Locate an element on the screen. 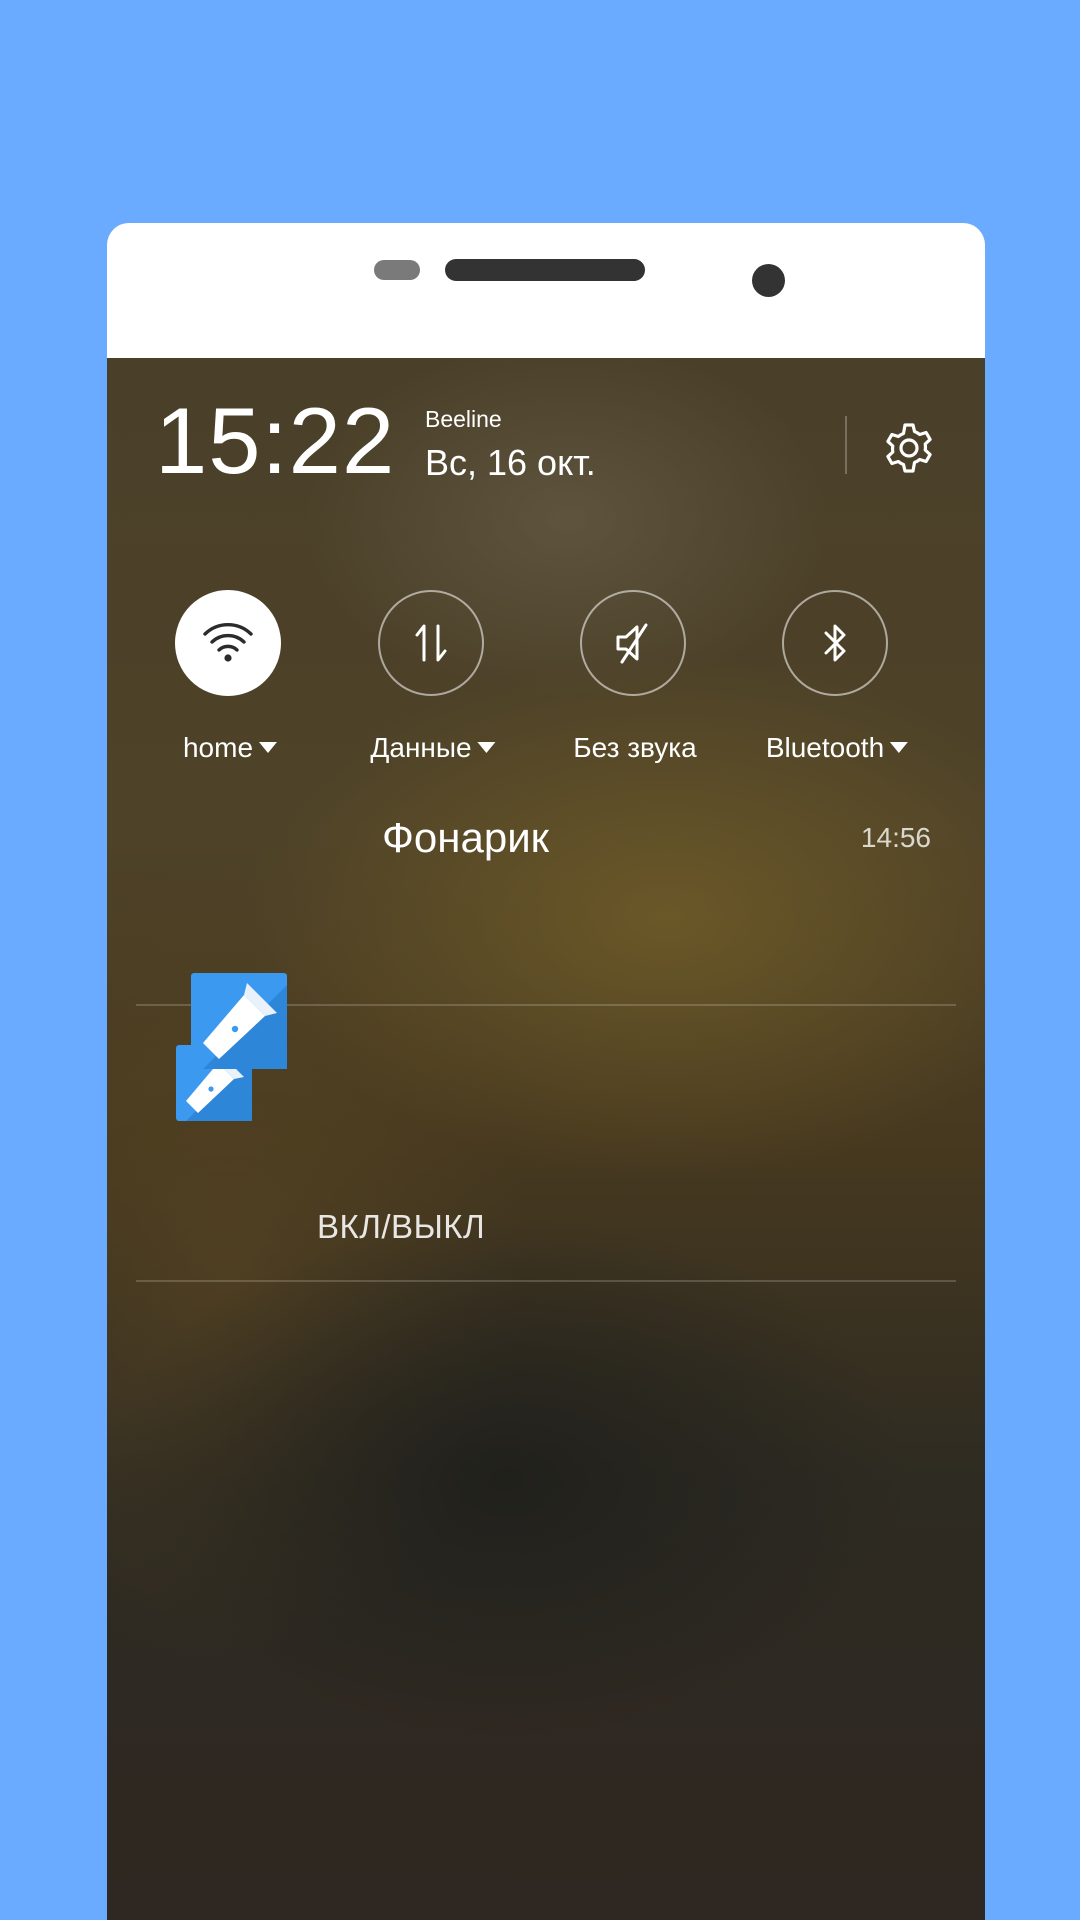 This screenshot has height=1920, width=1080. wifi-icon is located at coordinates (228, 642).